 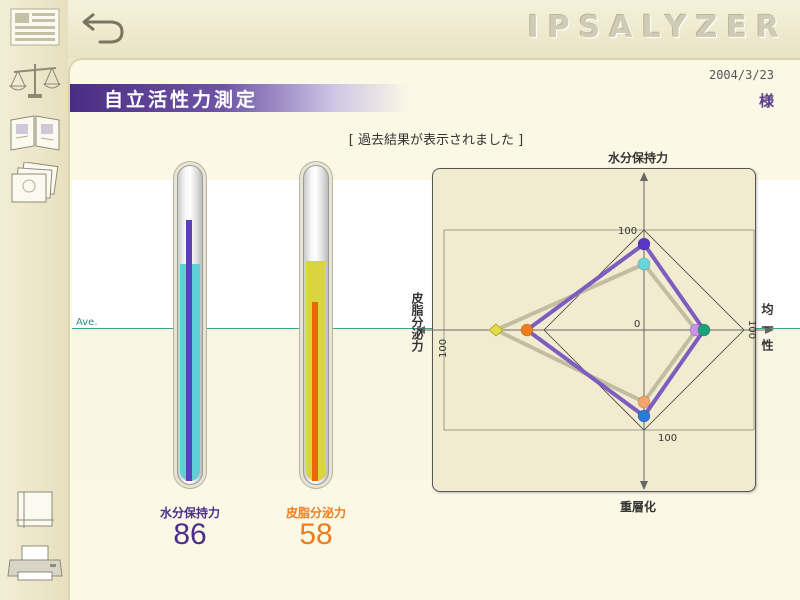 What do you see at coordinates (35, 183) in the screenshot?
I see `document-stack-icon` at bounding box center [35, 183].